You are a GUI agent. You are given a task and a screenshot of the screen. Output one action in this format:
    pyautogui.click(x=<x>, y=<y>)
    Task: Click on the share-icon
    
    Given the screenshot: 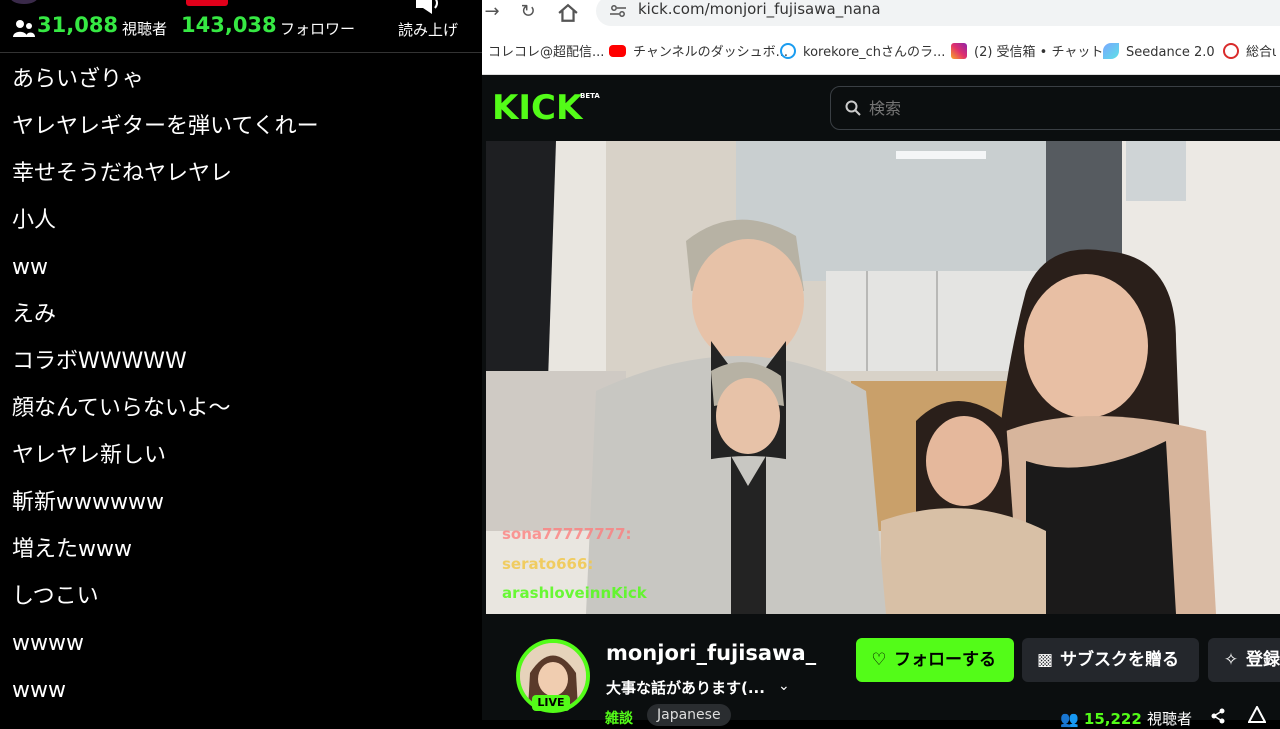 What is the action you would take?
    pyautogui.click(x=1218, y=716)
    